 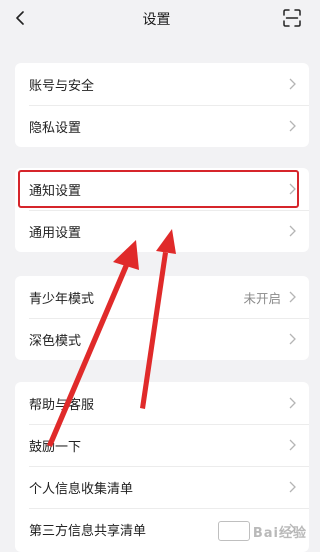 I want to click on settings-item-label: 账号与安全, so click(x=62, y=86).